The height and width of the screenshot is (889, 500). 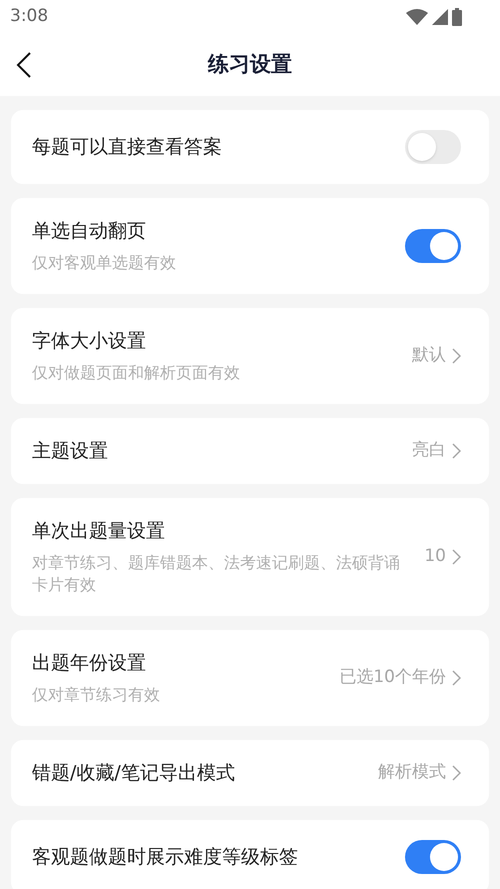 What do you see at coordinates (392, 678) in the screenshot?
I see `setting-value: 已选10个年份` at bounding box center [392, 678].